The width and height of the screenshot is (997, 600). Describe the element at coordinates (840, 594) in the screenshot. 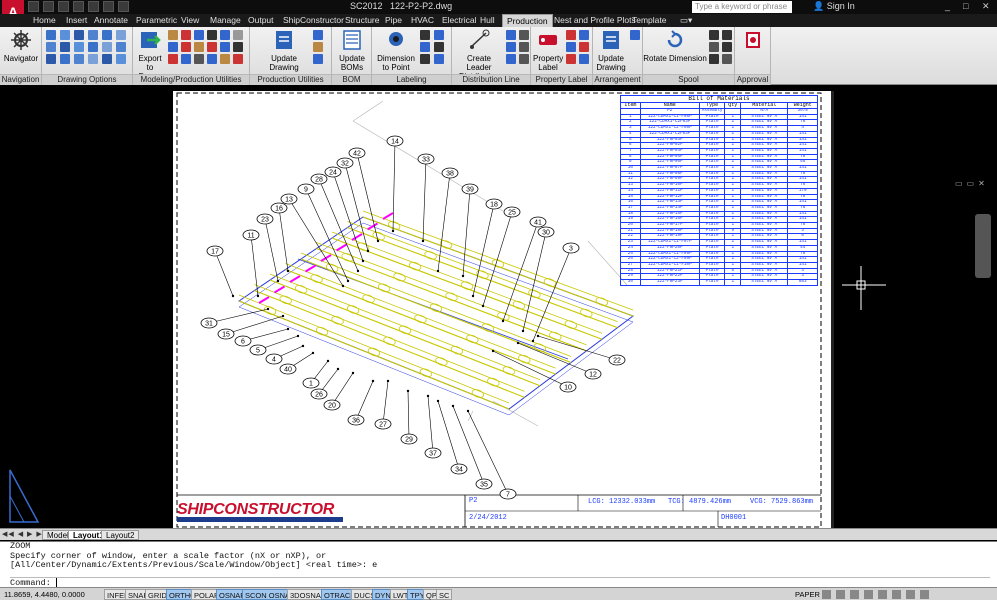

I see `quick-view-drawings-icon` at that location.